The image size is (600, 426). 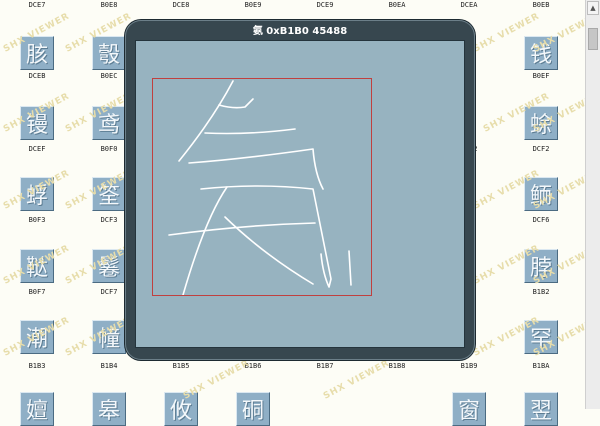 What do you see at coordinates (541, 366) in the screenshot?
I see `code-label: B1BA` at bounding box center [541, 366].